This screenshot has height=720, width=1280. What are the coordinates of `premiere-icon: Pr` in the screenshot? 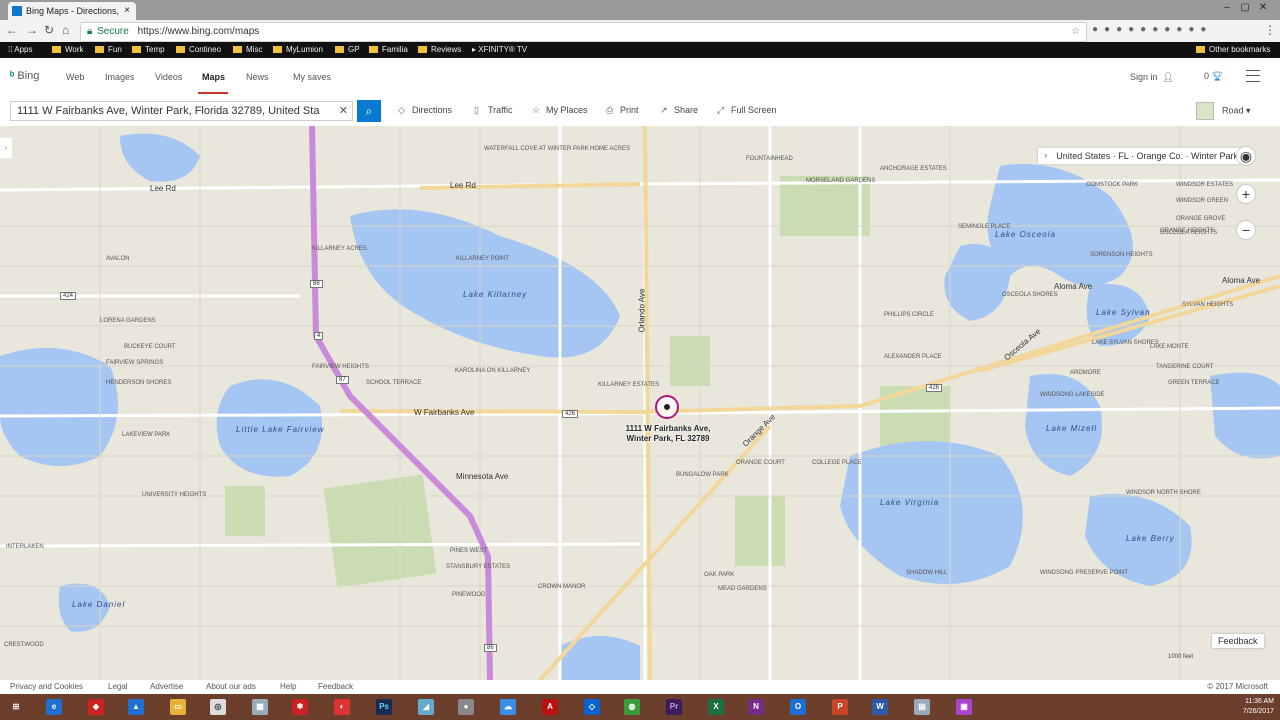 It's located at (674, 707).